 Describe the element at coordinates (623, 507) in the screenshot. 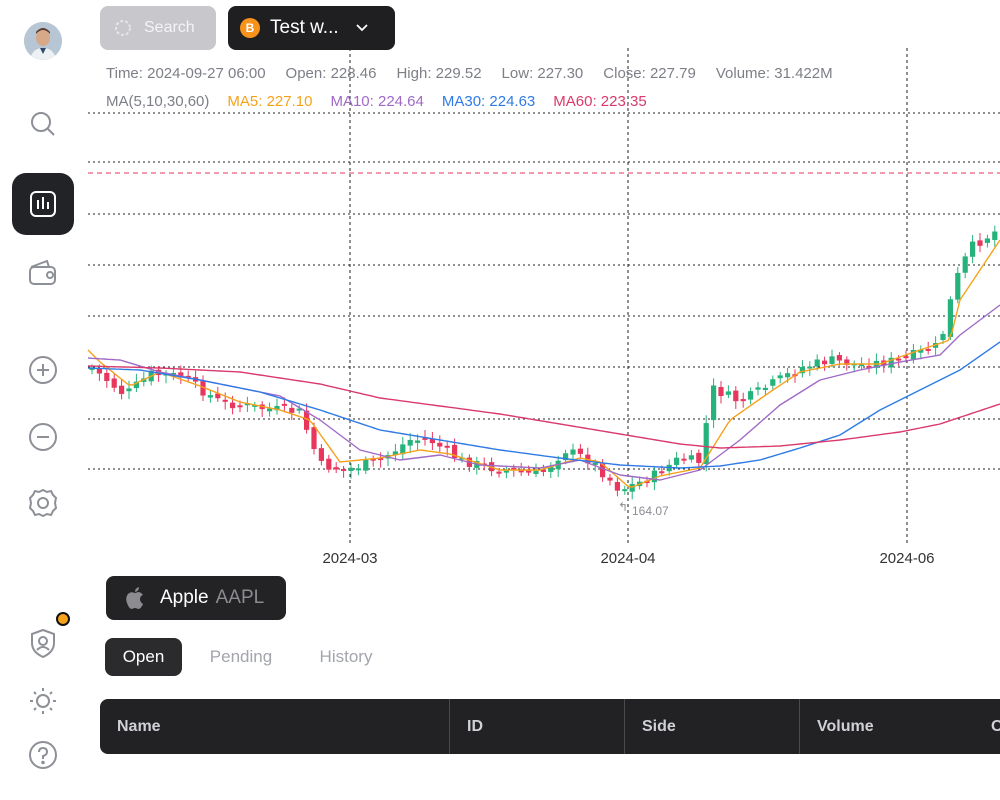

I see `low-marker-arrow-icon: ↰` at that location.